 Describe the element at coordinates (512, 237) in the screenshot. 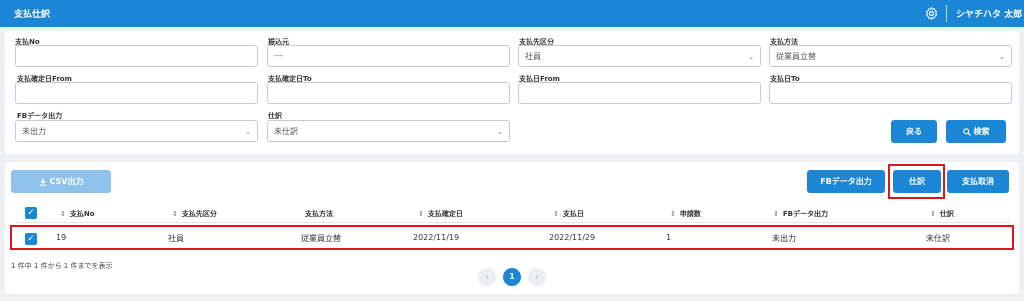

I see `row-highlight` at that location.